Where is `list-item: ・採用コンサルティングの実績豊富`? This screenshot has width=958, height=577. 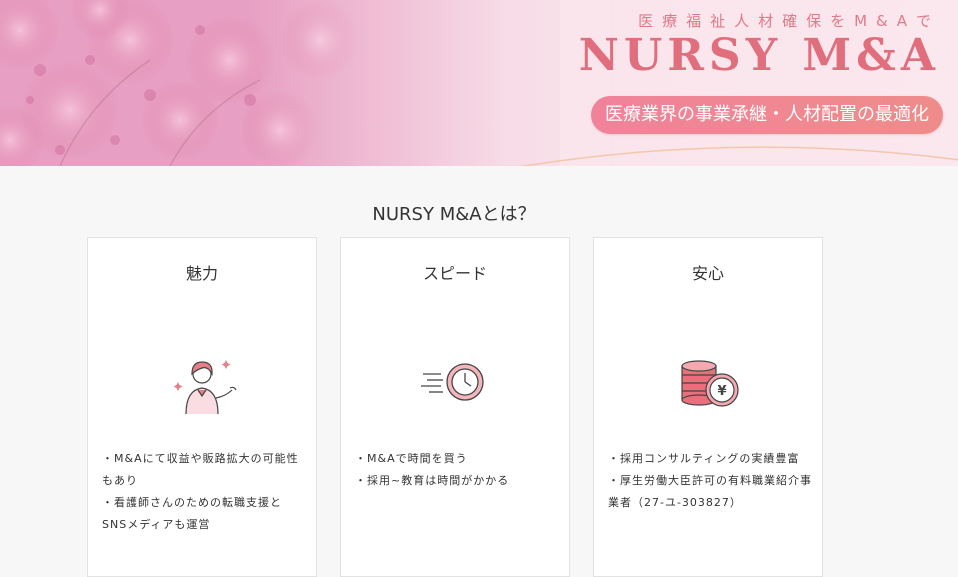
list-item: ・採用コンサルティングの実績豊富 is located at coordinates (704, 458).